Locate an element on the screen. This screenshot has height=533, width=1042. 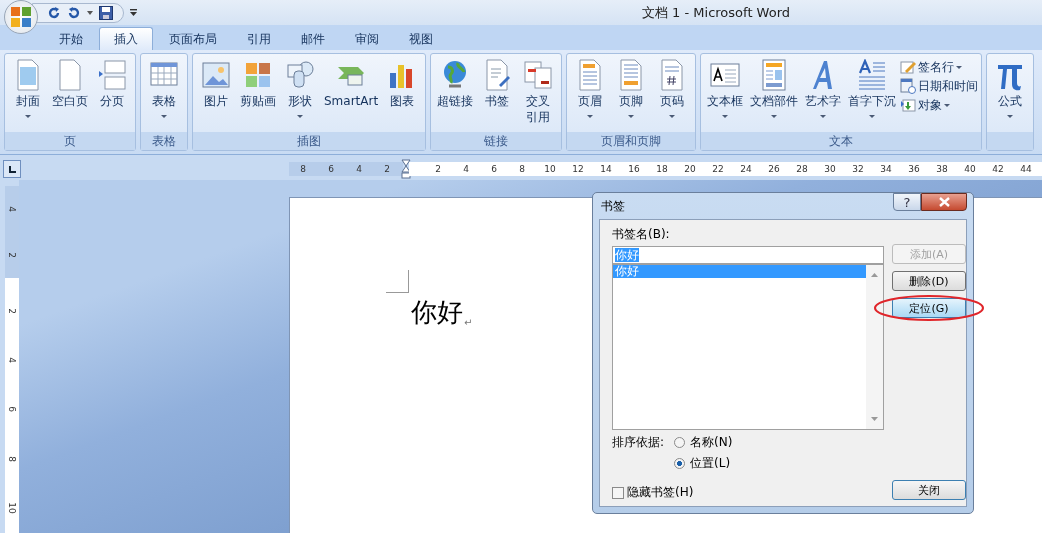
ribbon-button: SmartArt is located at coordinates (351, 94).